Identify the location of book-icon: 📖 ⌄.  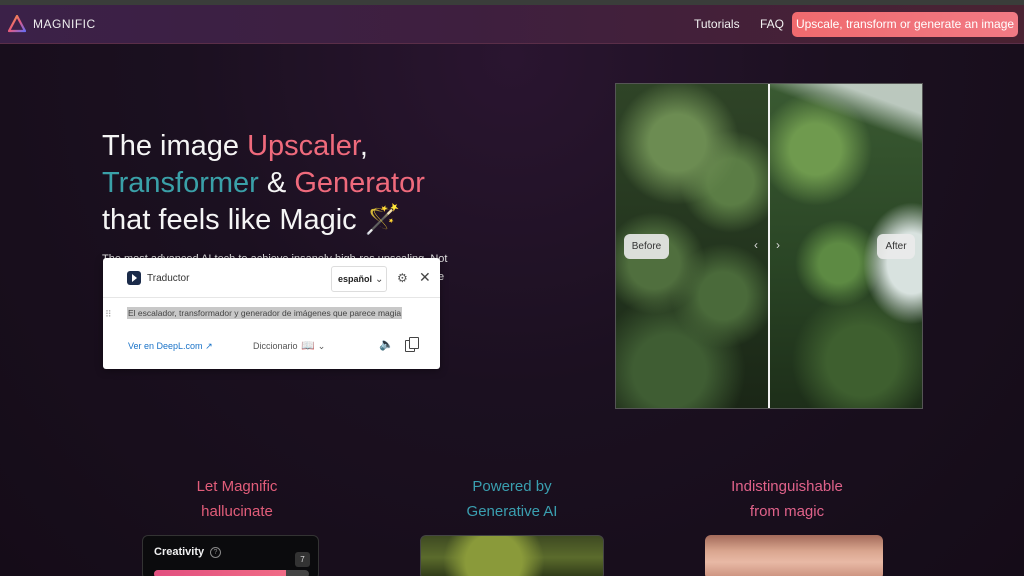
(313, 345).